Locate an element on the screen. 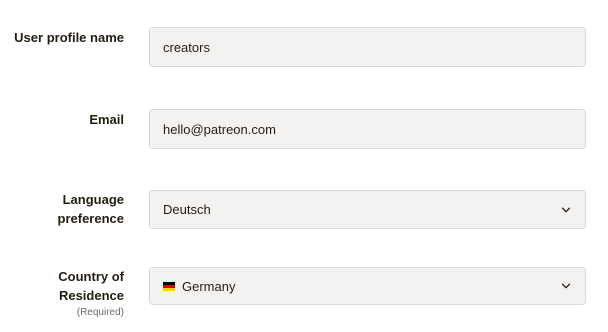 The width and height of the screenshot is (608, 332). email-field: hello@patreon.com is located at coordinates (367, 129).